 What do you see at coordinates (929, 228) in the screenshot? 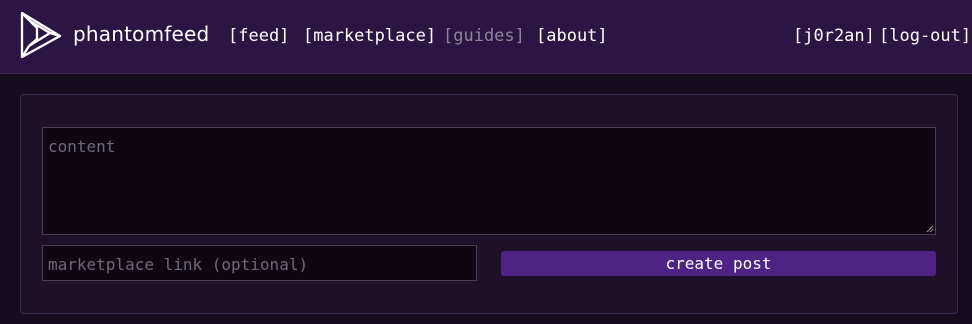
I see `resize-handle-icon` at bounding box center [929, 228].